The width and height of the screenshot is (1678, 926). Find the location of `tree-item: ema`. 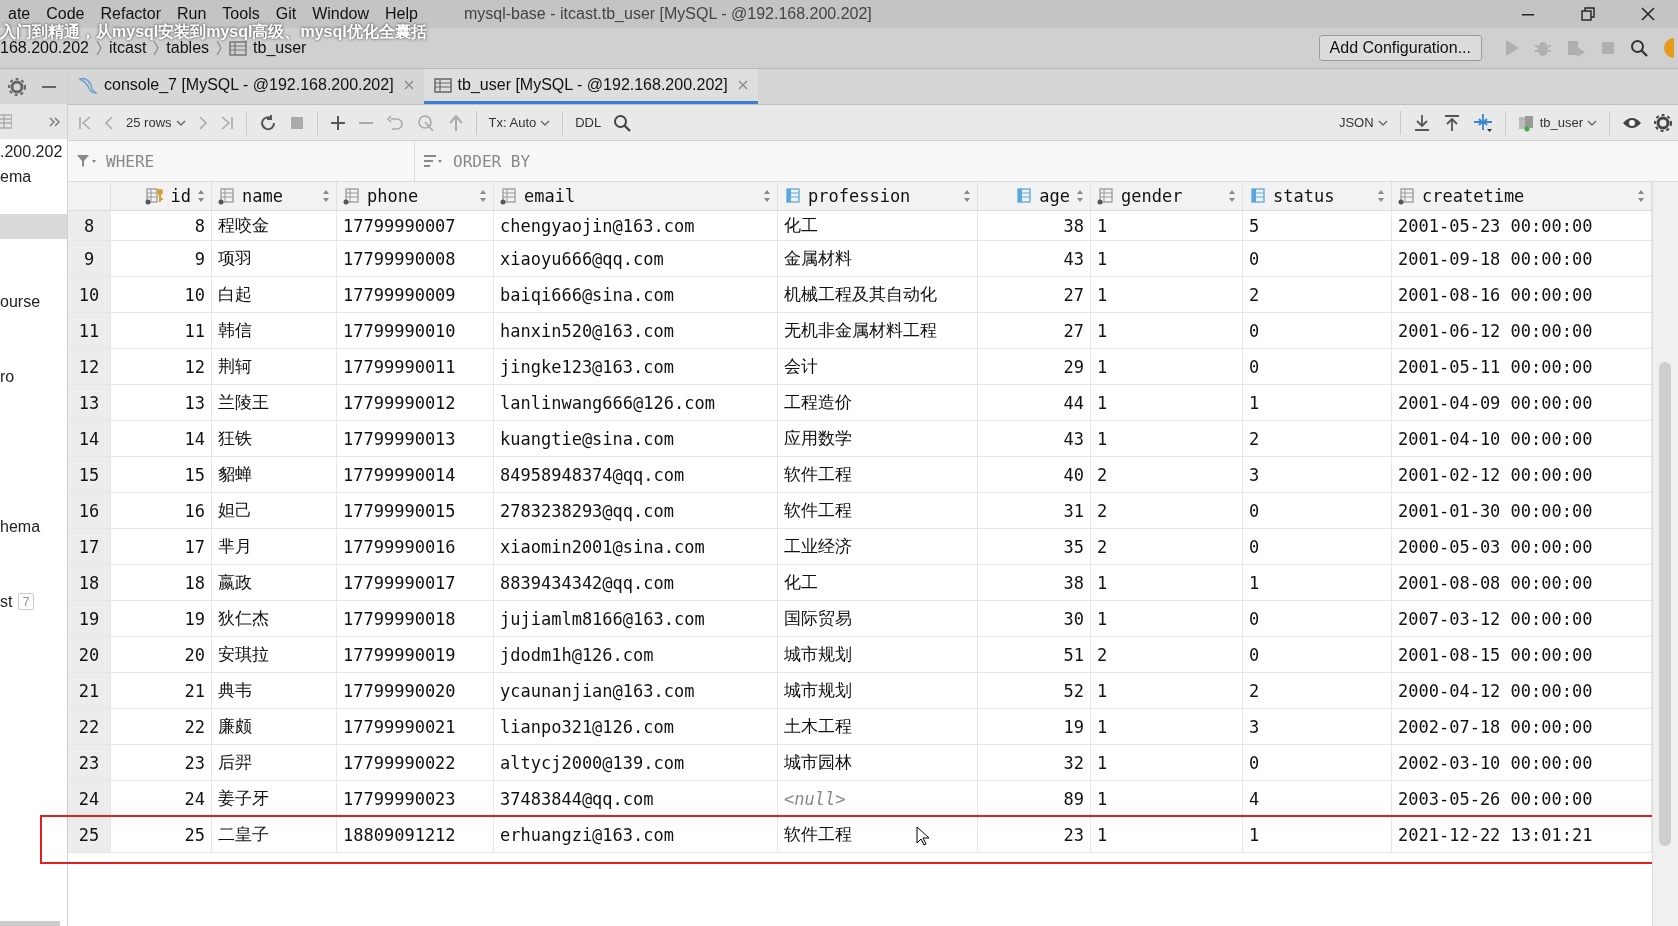

tree-item: ema is located at coordinates (16, 176).